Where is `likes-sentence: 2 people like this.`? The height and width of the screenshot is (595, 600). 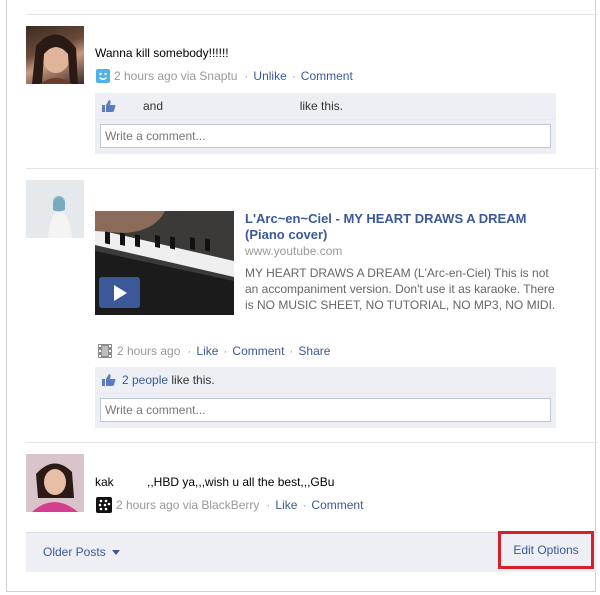 likes-sentence: 2 people like this. is located at coordinates (325, 380).